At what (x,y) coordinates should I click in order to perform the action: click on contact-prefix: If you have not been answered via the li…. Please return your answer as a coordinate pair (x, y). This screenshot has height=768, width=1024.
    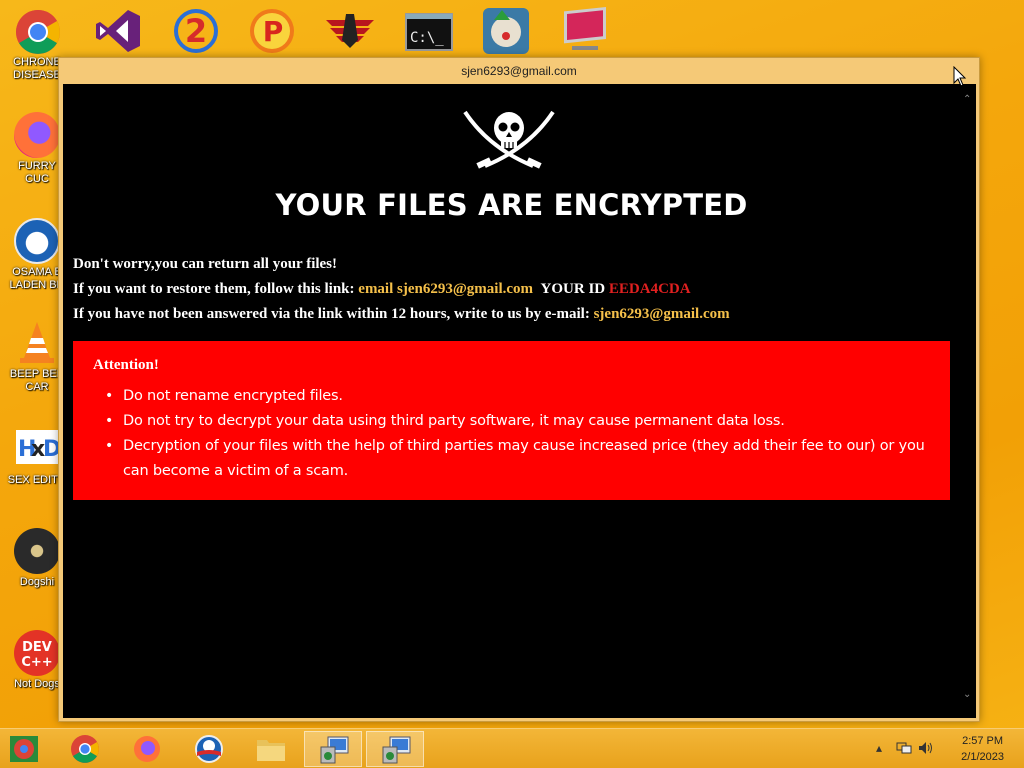
    Looking at the image, I should click on (333, 314).